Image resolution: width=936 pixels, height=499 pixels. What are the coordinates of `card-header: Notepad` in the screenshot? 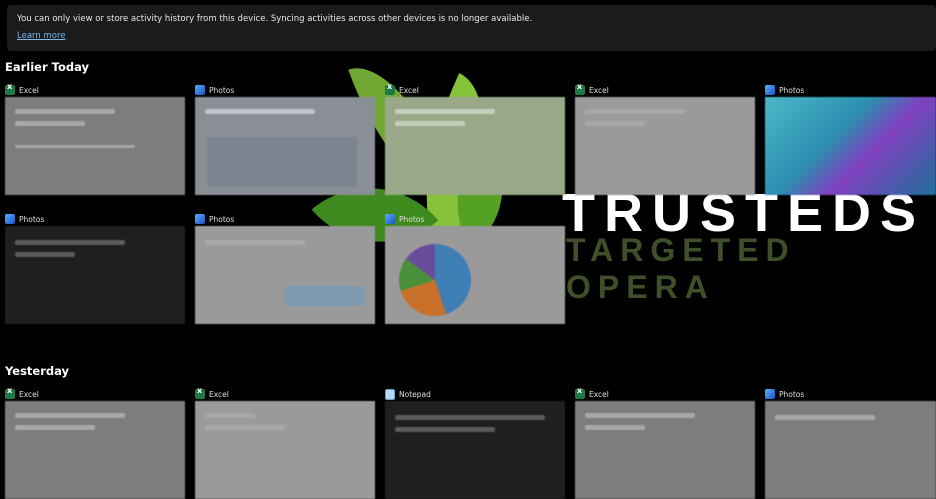 It's located at (475, 394).